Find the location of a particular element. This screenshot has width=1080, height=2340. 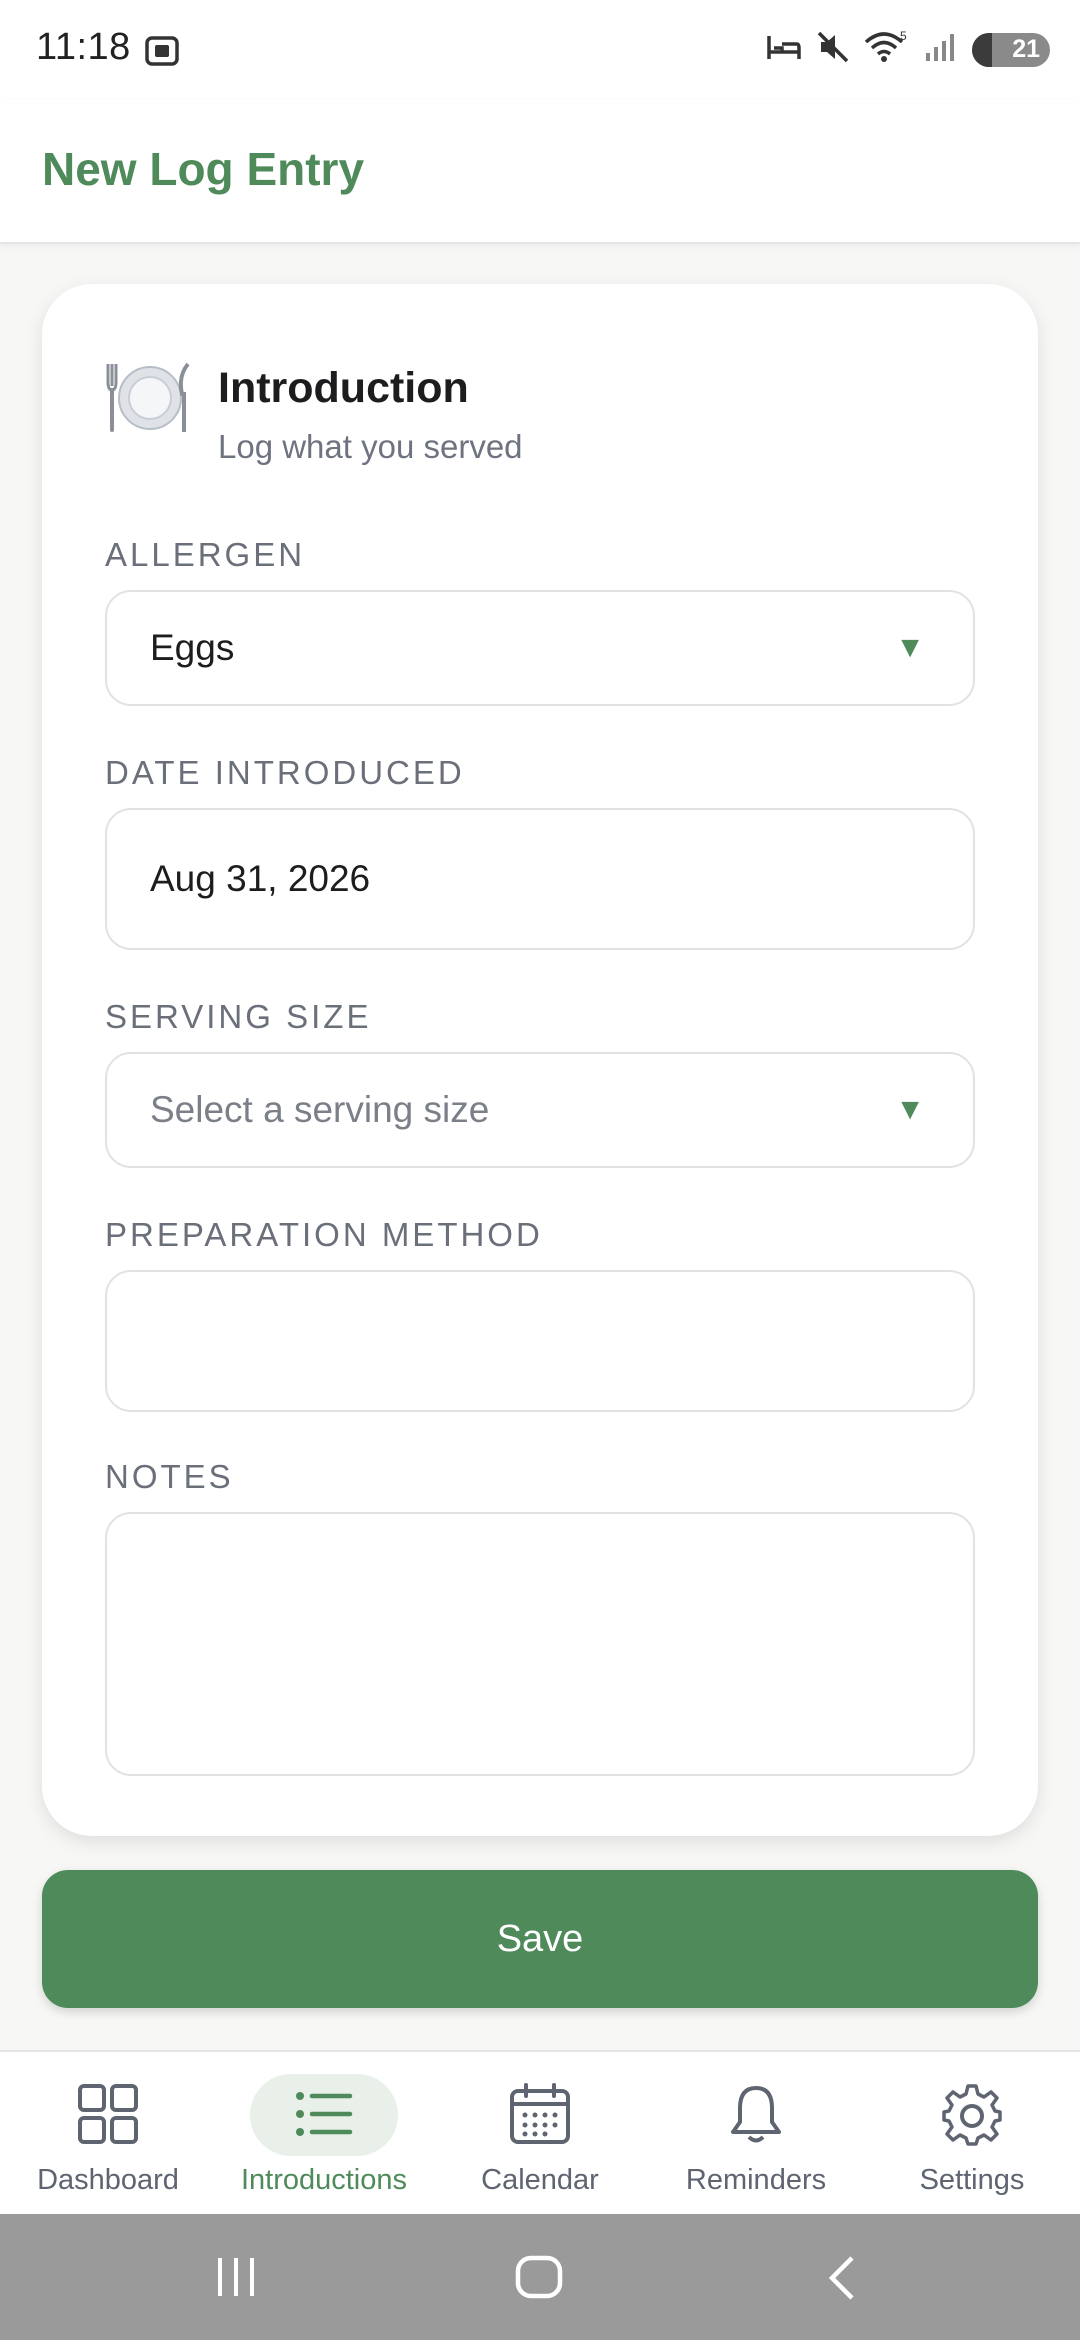

nav-item-calendar: Calendar is located at coordinates (540, 2134).